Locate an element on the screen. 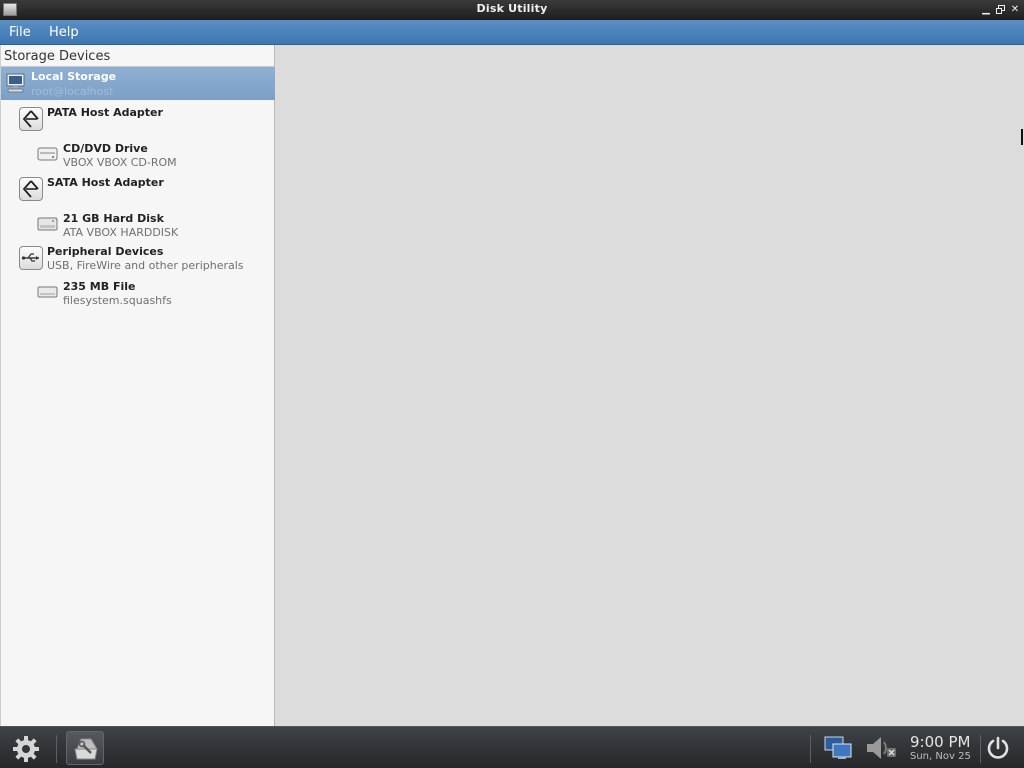 The image size is (1024, 768). sidebar-item-local-storage: Local Storage root@localhost is located at coordinates (138, 83).